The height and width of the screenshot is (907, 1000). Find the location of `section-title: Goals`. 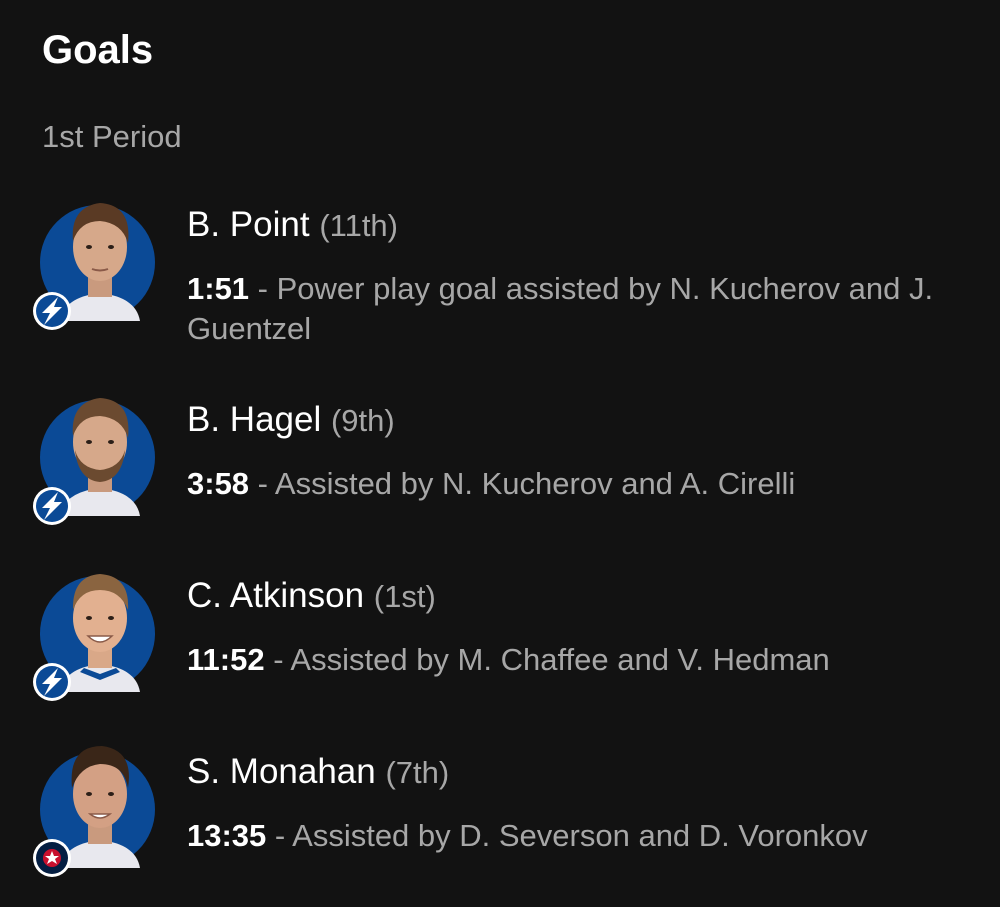

section-title: Goals is located at coordinates (98, 50).